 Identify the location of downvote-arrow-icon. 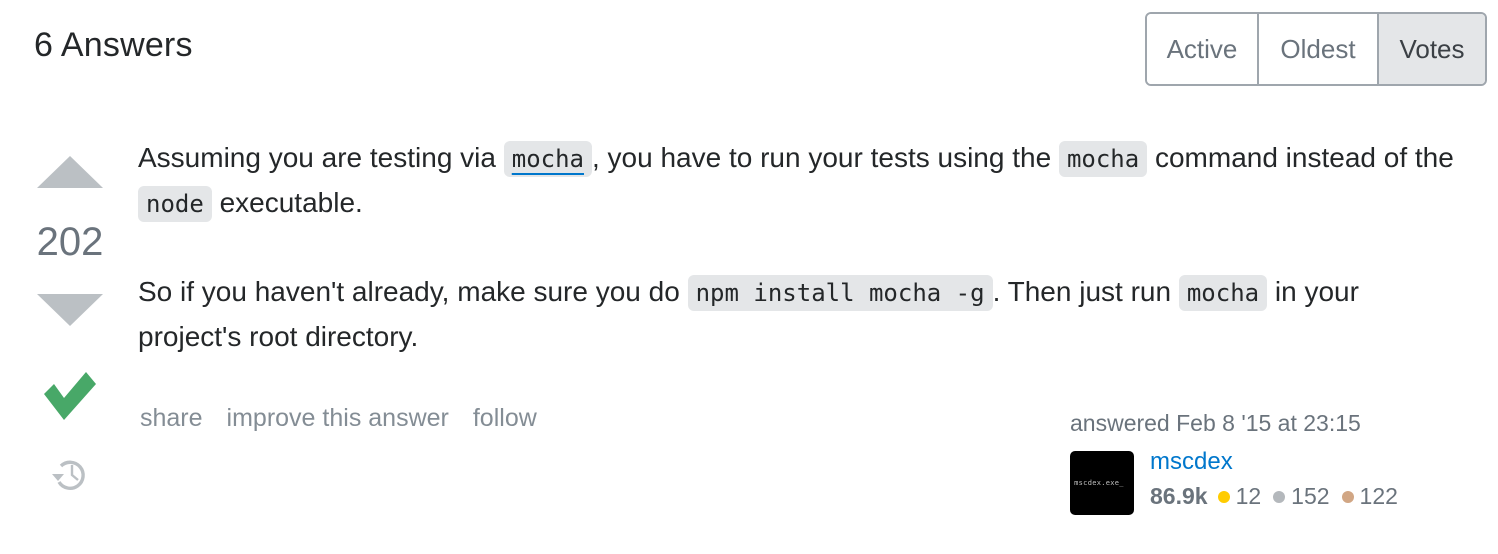
(70, 310).